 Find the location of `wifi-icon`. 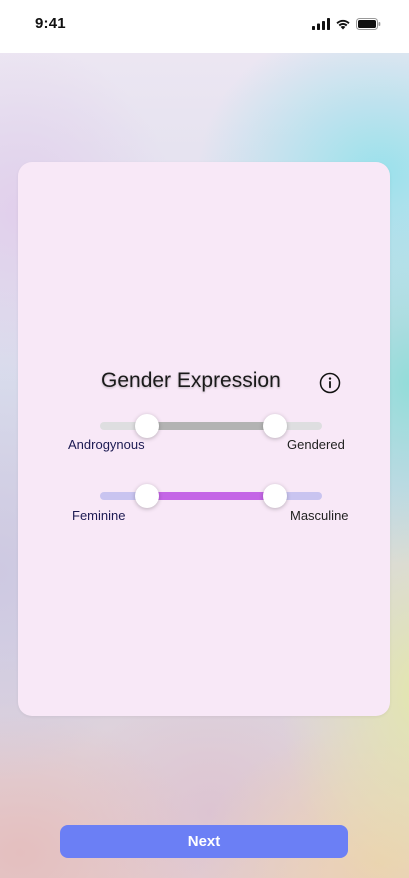

wifi-icon is located at coordinates (343, 24).